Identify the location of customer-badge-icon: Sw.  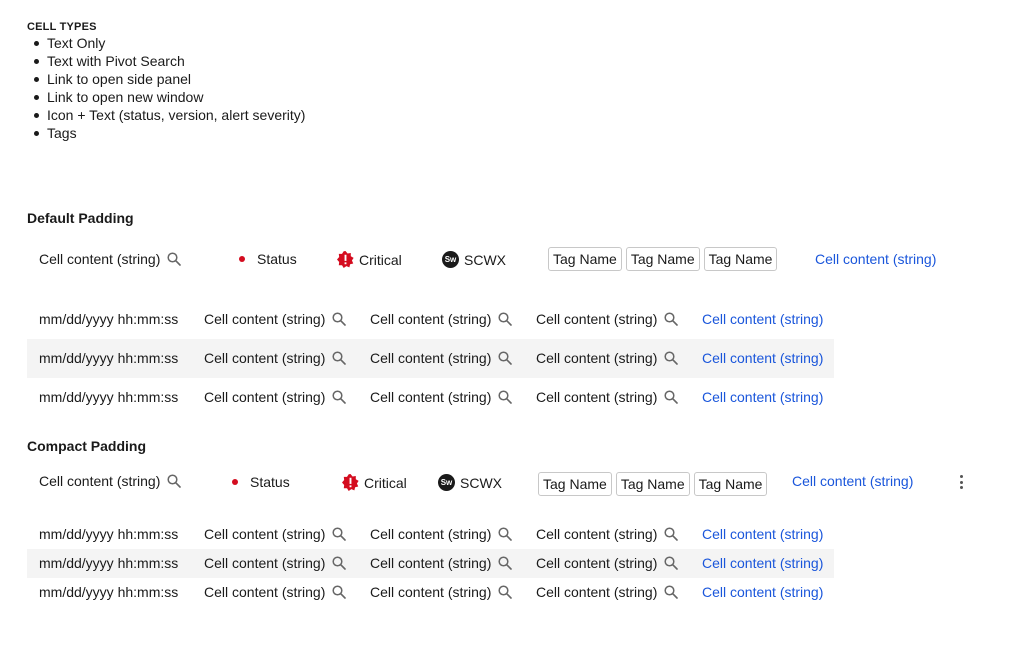
(450, 259).